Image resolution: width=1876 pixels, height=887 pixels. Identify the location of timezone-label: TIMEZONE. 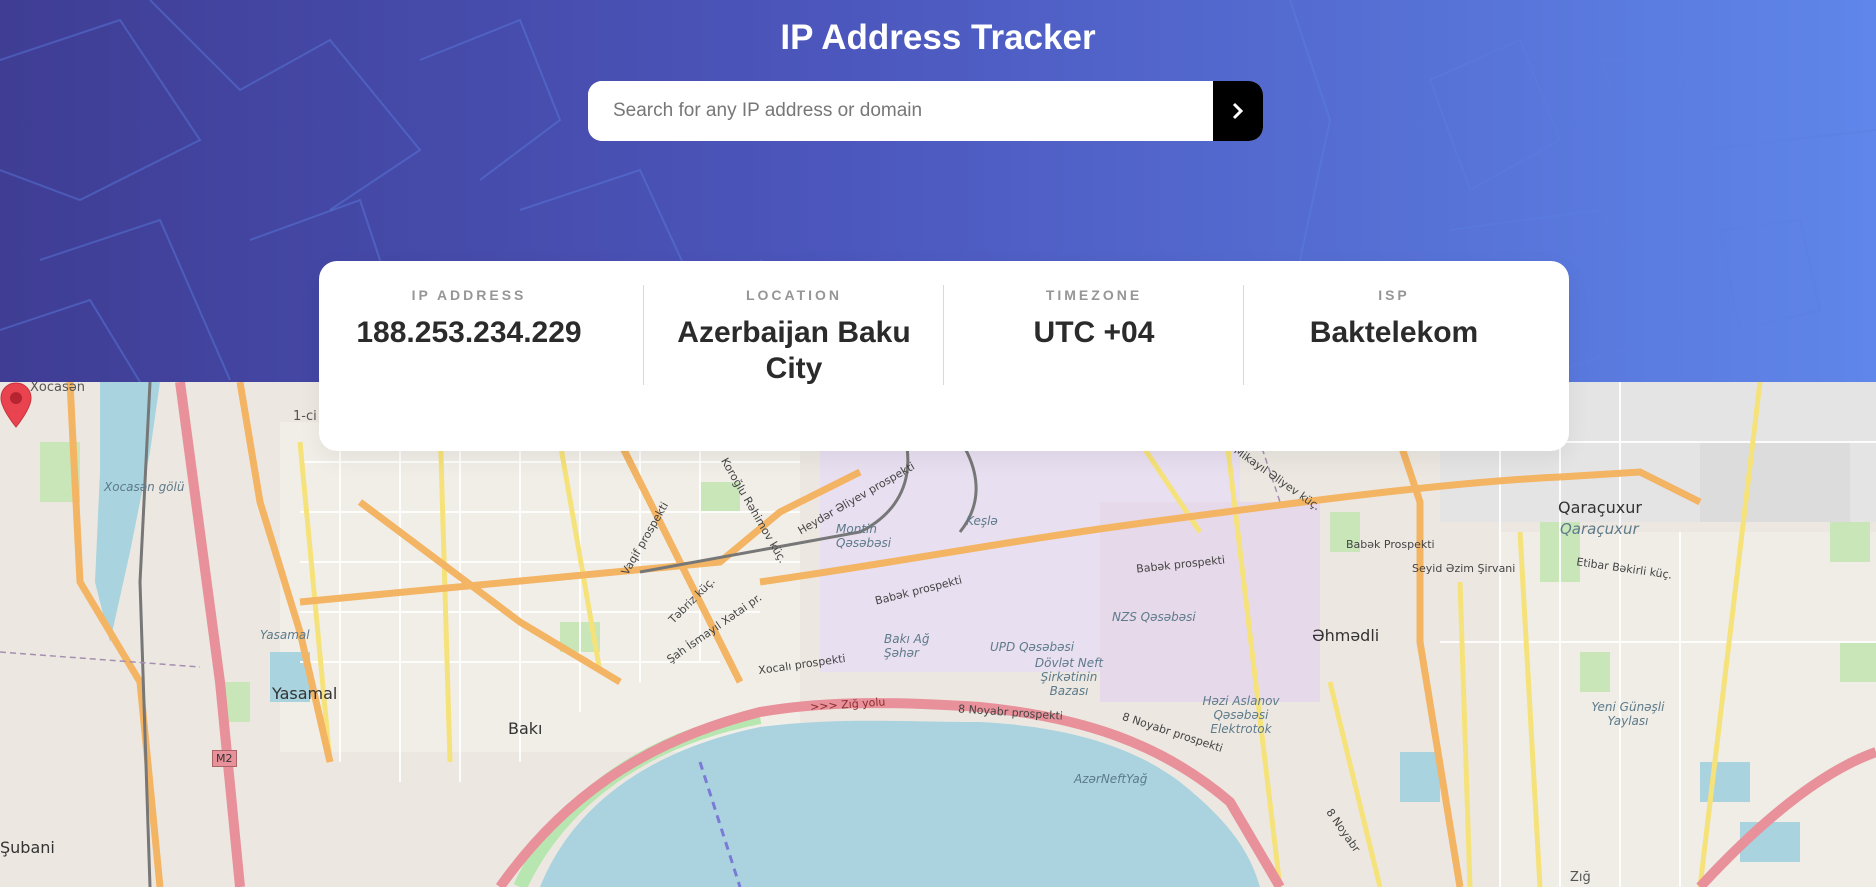
(1094, 295).